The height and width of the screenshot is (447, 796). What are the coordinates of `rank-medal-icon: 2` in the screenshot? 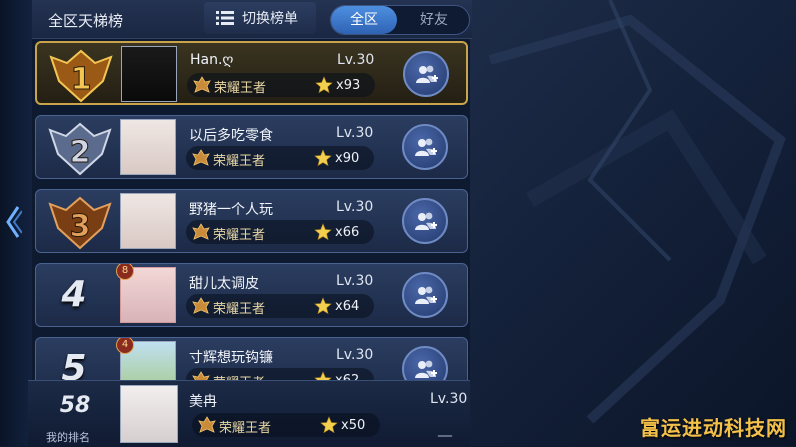 It's located at (80, 149).